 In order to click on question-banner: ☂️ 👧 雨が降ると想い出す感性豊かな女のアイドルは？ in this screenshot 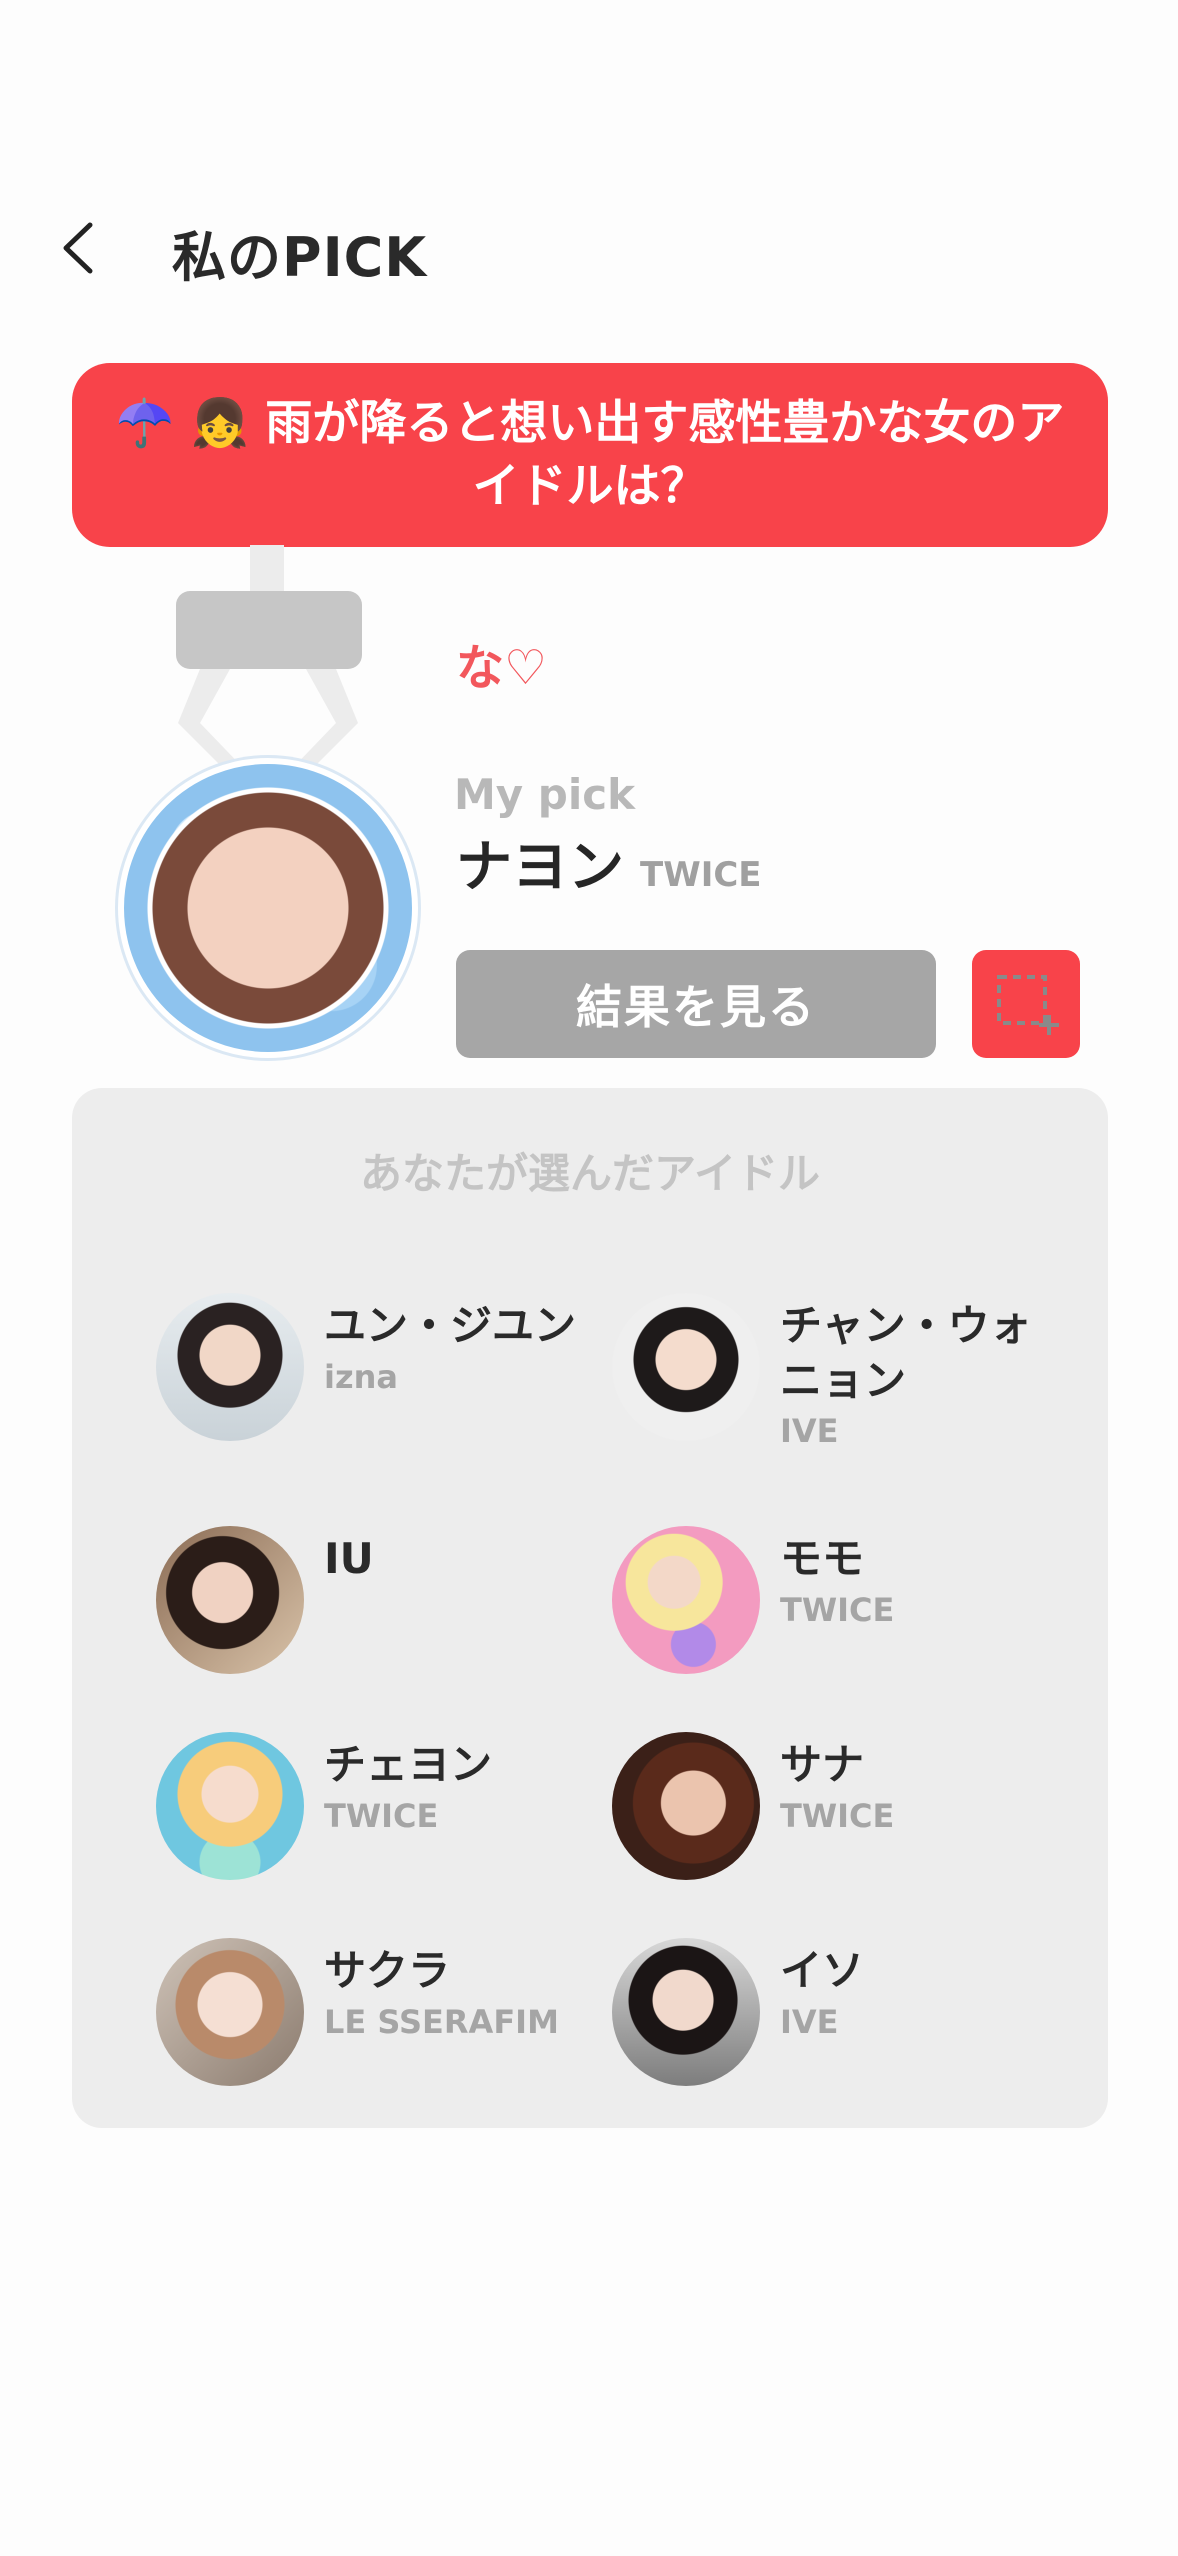, I will do `click(590, 455)`.